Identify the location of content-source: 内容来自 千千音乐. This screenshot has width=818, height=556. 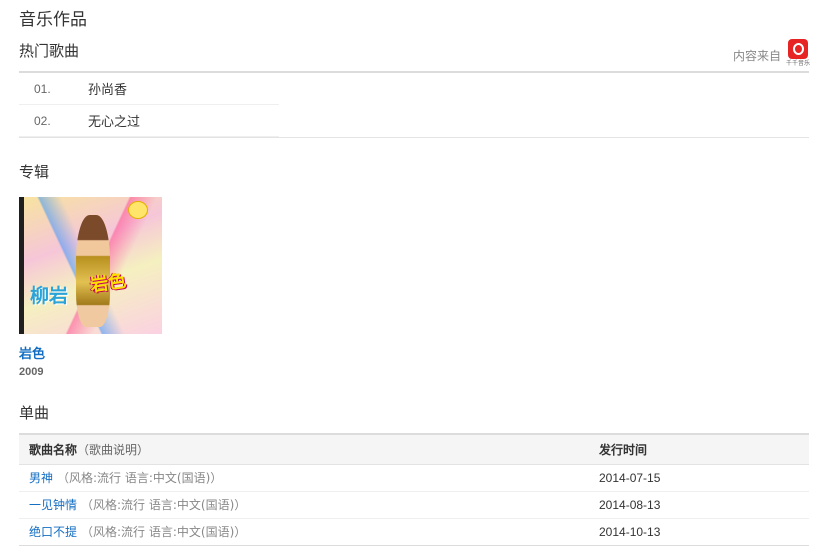
(771, 53).